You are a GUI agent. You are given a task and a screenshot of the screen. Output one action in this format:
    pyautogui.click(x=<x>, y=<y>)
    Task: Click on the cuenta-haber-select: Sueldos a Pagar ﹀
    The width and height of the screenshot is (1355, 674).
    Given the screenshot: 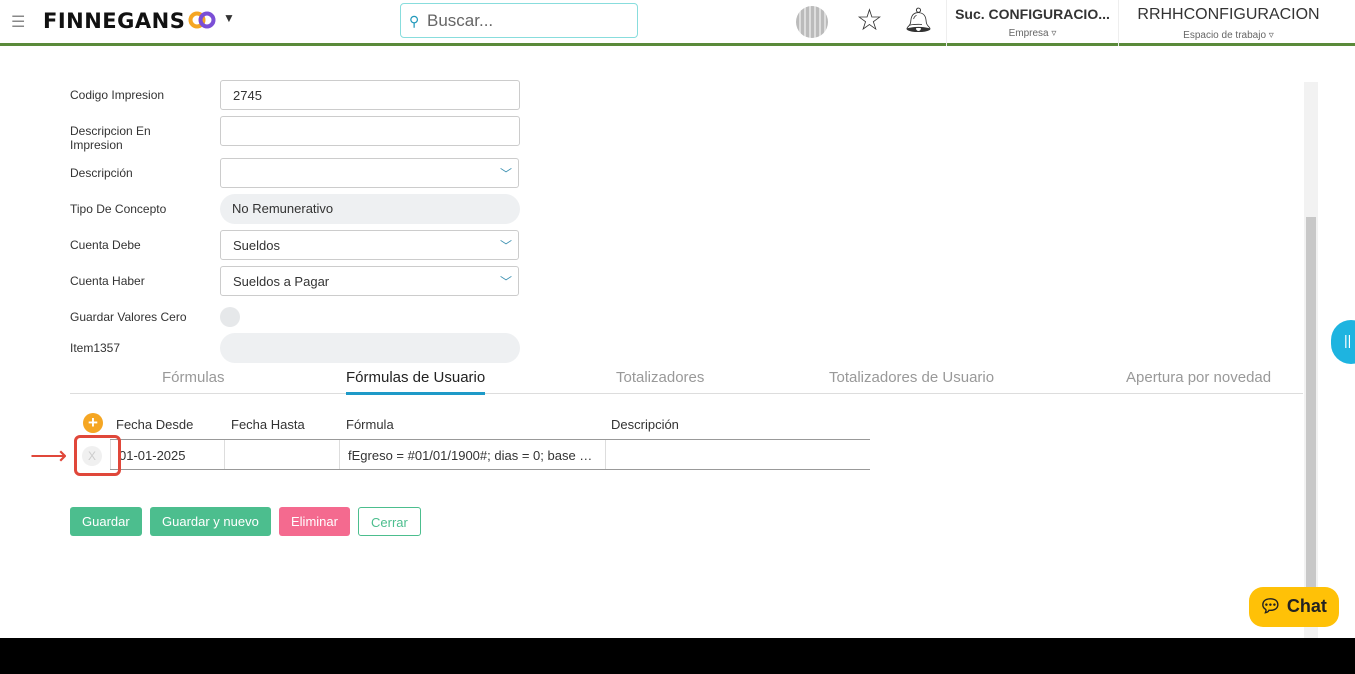 What is the action you would take?
    pyautogui.click(x=369, y=281)
    